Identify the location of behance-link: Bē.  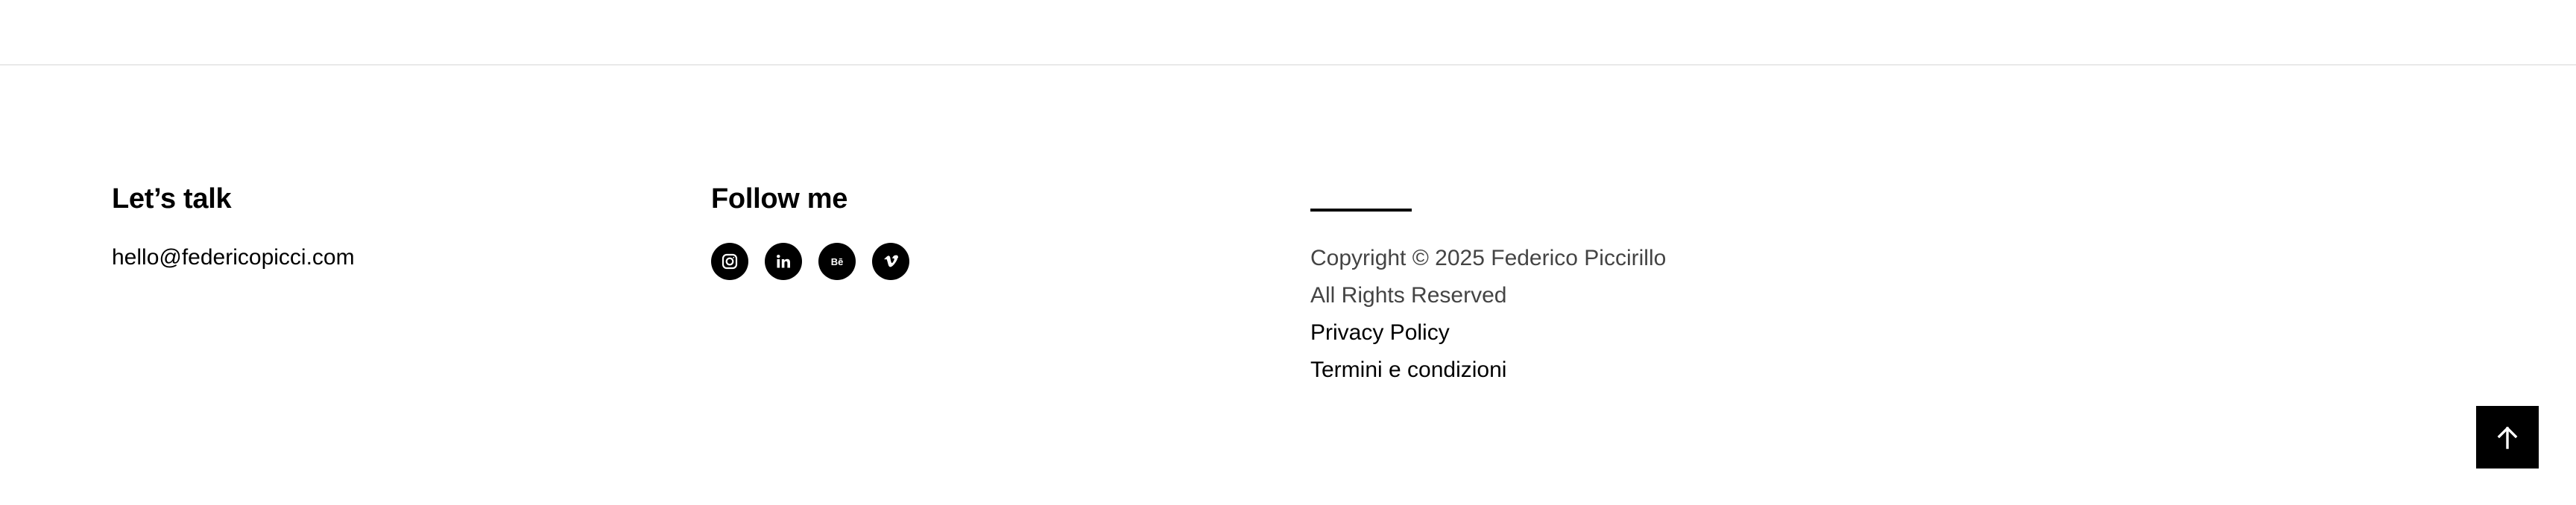
(837, 261).